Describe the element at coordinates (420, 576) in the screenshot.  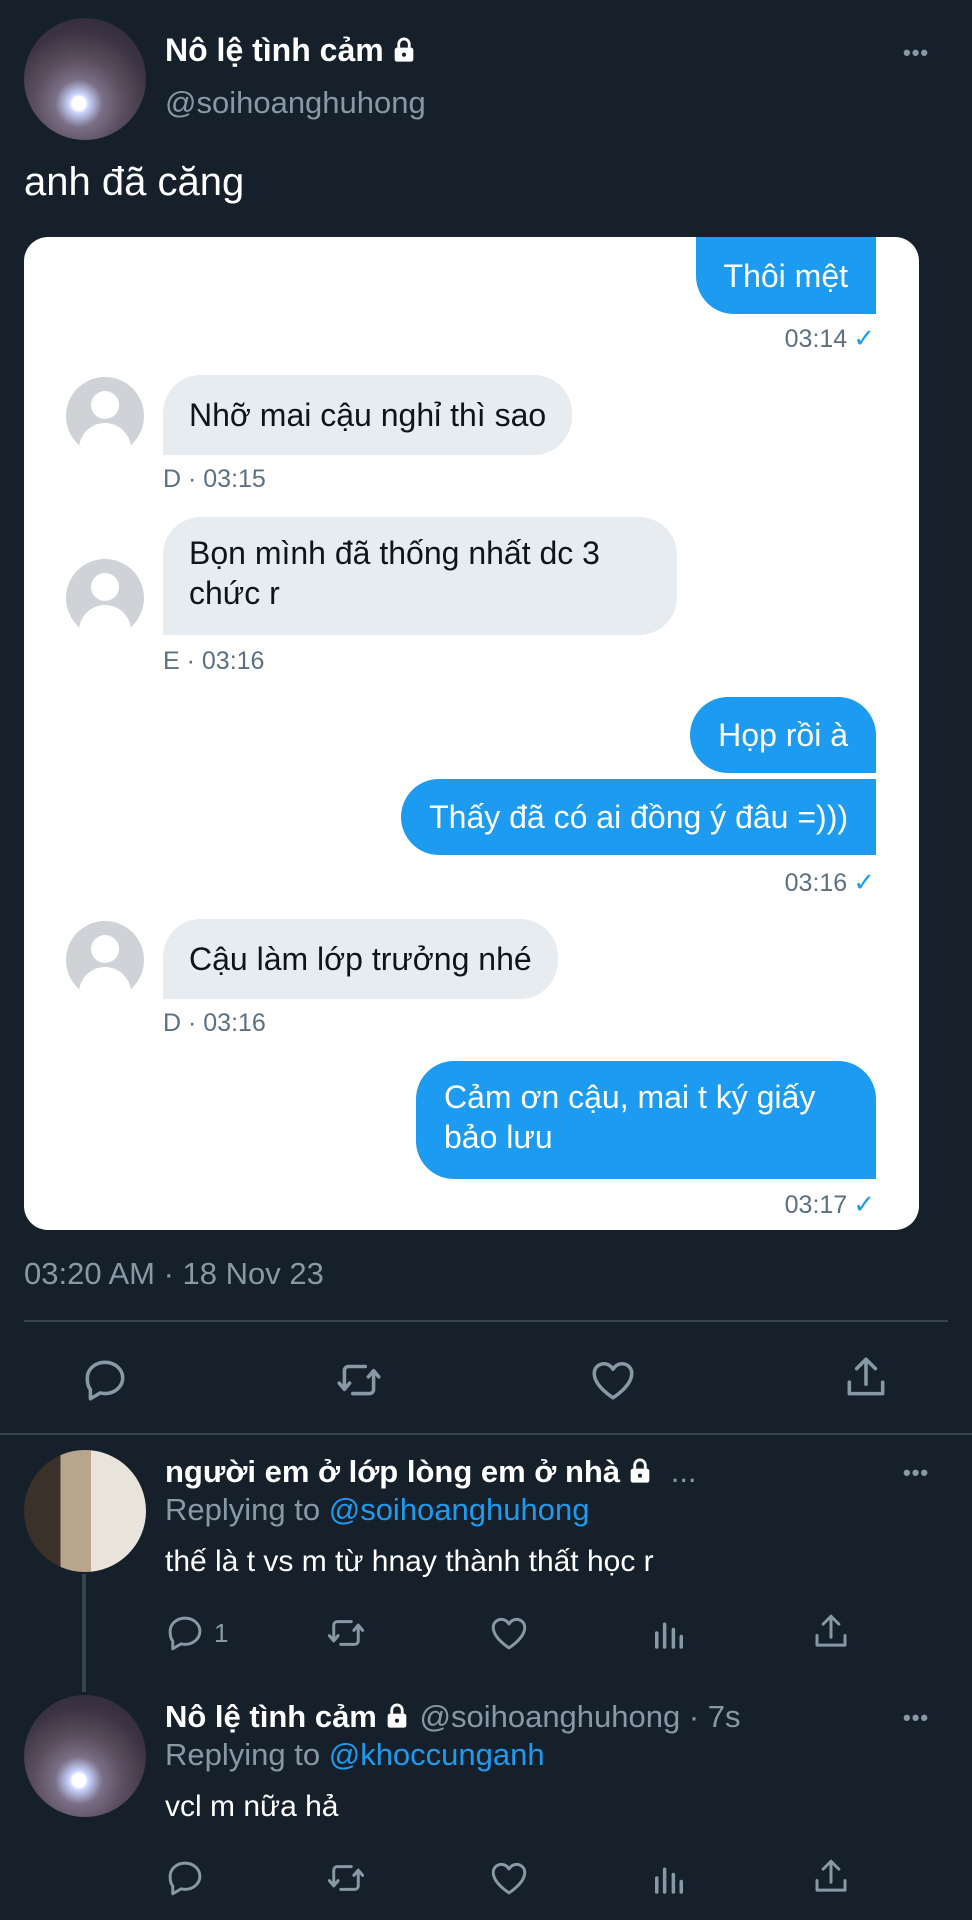
I see `incoming-message: Bọn mình đã thống nhất dc 3 chức r` at that location.